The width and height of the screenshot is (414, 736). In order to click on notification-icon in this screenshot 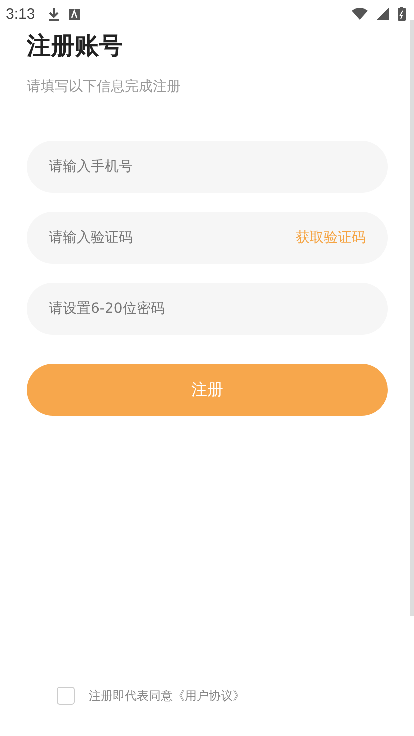, I will do `click(74, 14)`.